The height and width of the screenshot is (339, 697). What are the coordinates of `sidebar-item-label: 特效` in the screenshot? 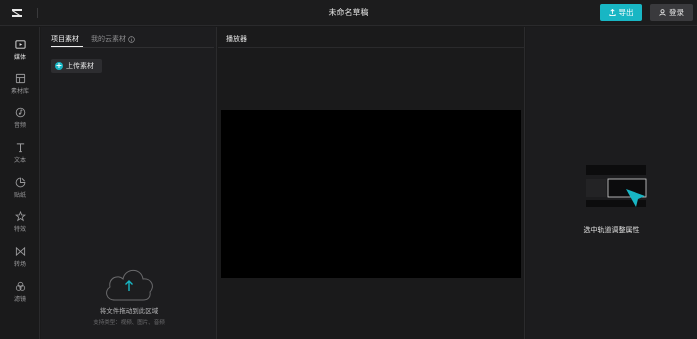 It's located at (19, 229).